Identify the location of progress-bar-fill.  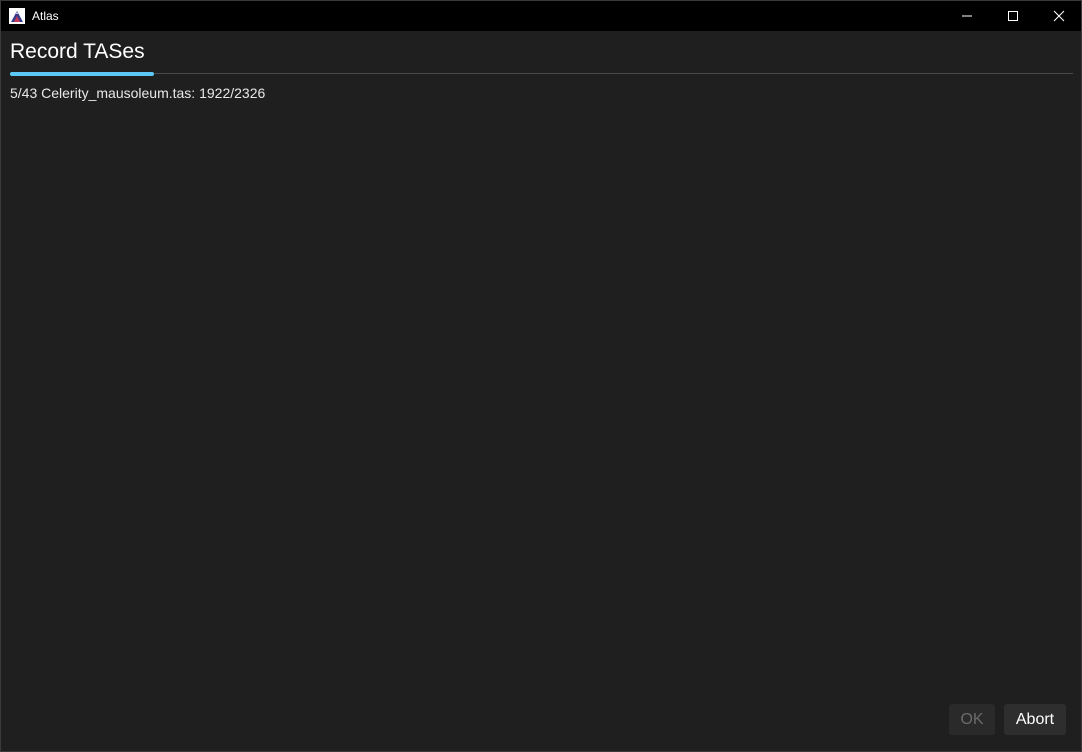
(82, 74).